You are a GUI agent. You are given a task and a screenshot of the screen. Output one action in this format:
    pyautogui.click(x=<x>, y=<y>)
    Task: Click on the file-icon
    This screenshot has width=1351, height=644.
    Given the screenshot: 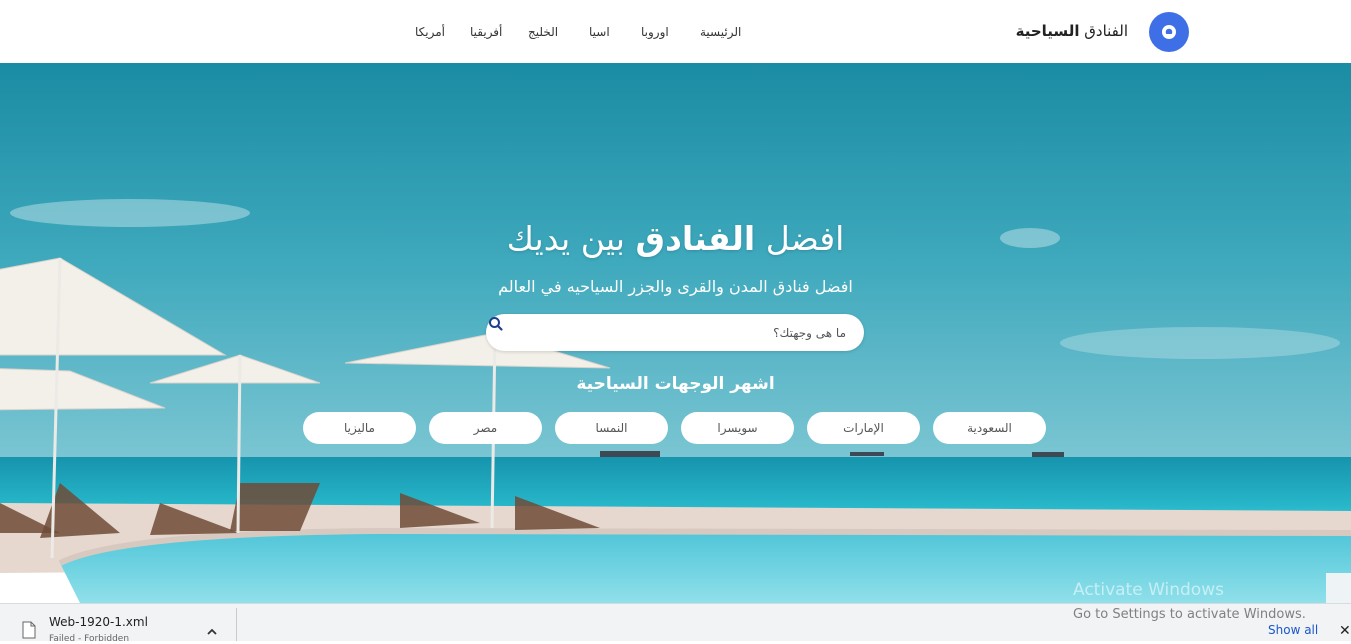 What is the action you would take?
    pyautogui.click(x=29, y=630)
    